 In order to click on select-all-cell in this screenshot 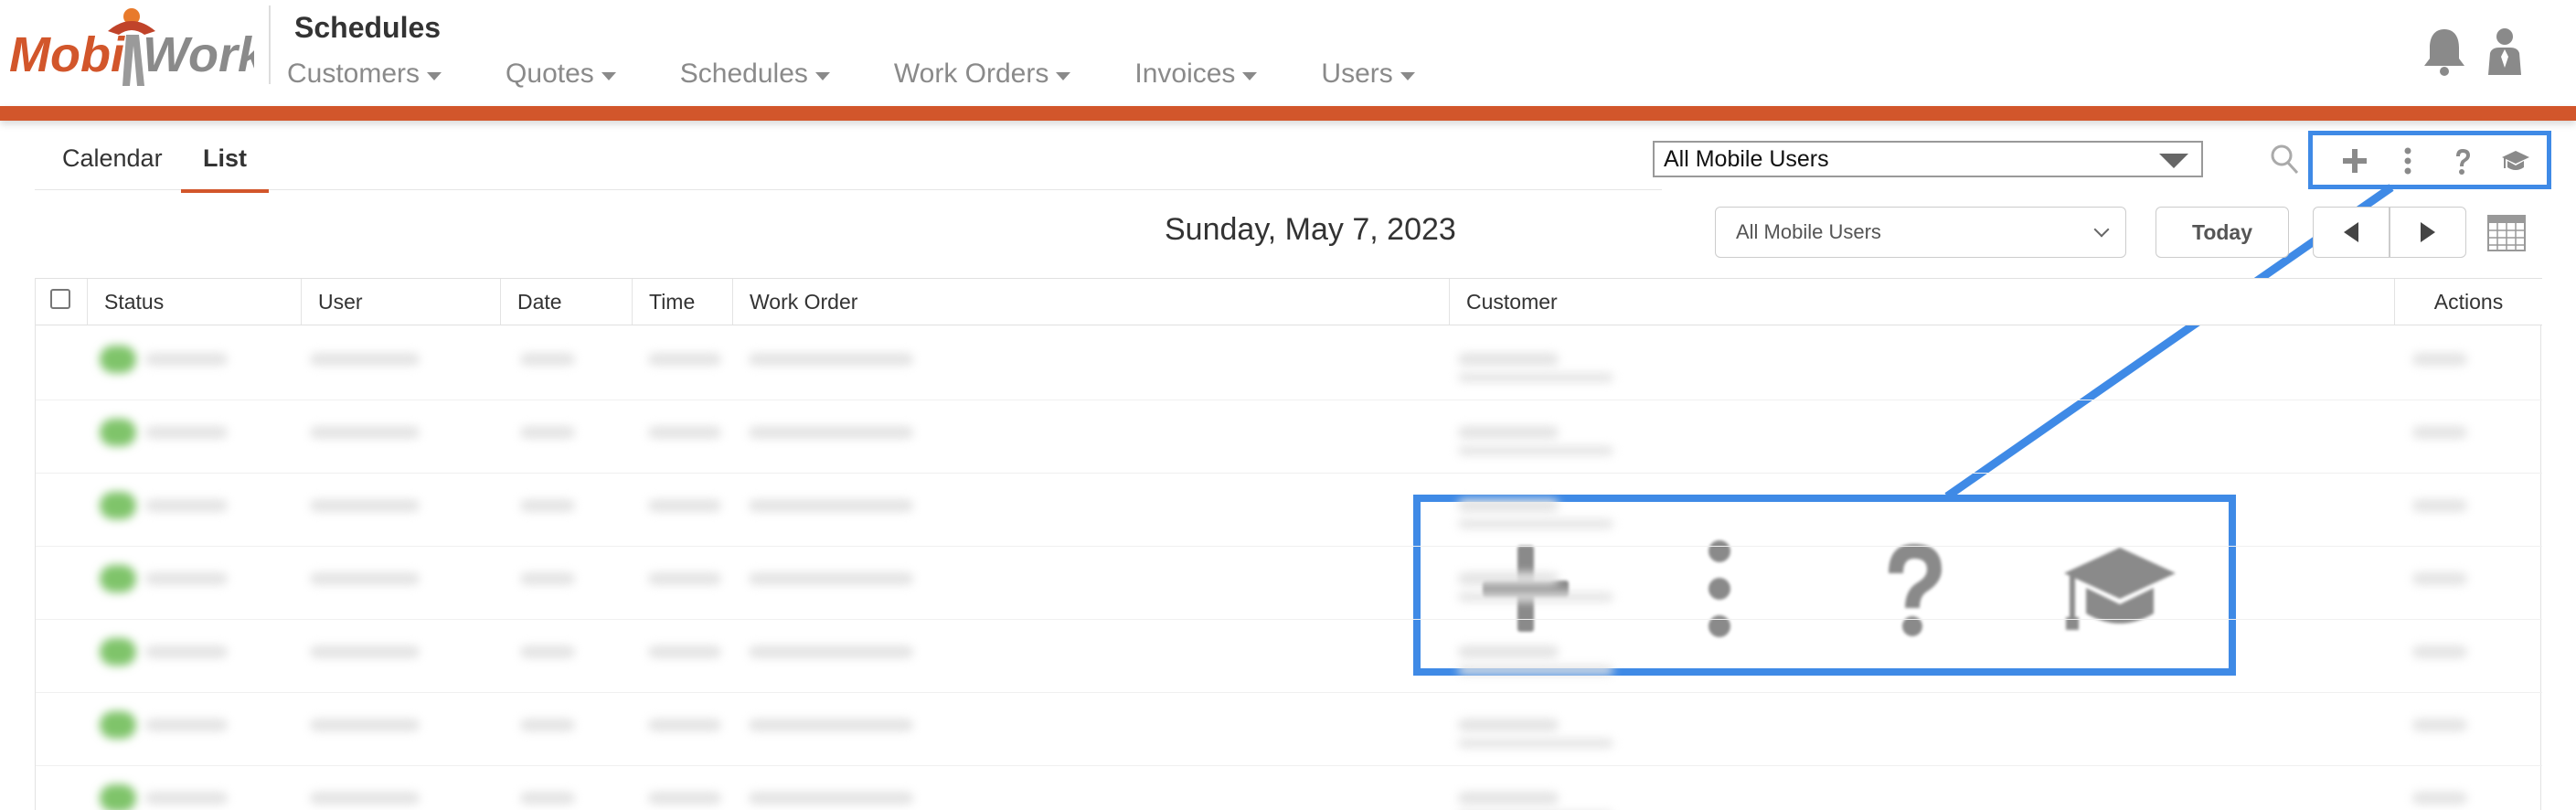, I will do `click(61, 302)`.